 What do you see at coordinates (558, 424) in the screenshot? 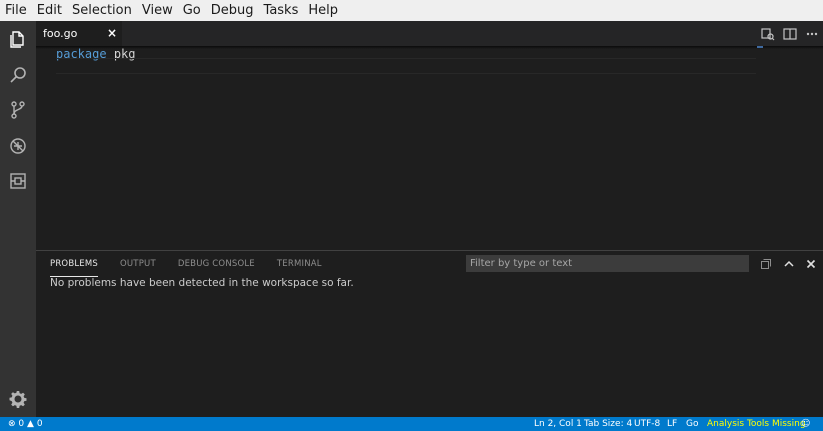
I see `cursor-position: Ln 2, Col 1` at bounding box center [558, 424].